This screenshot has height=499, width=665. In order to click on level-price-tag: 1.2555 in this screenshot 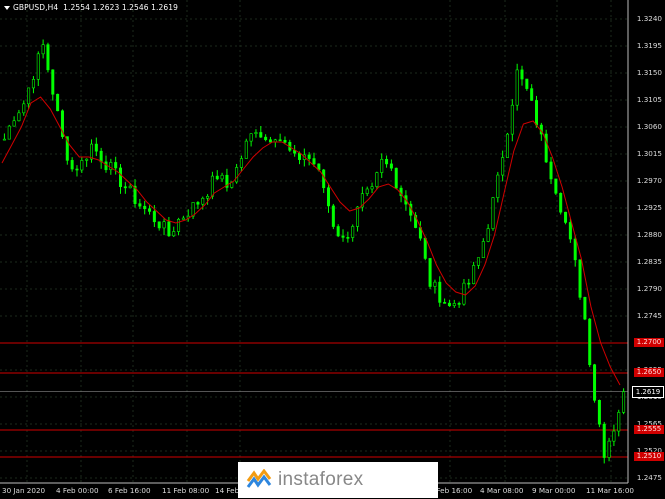, I will do `click(649, 429)`.